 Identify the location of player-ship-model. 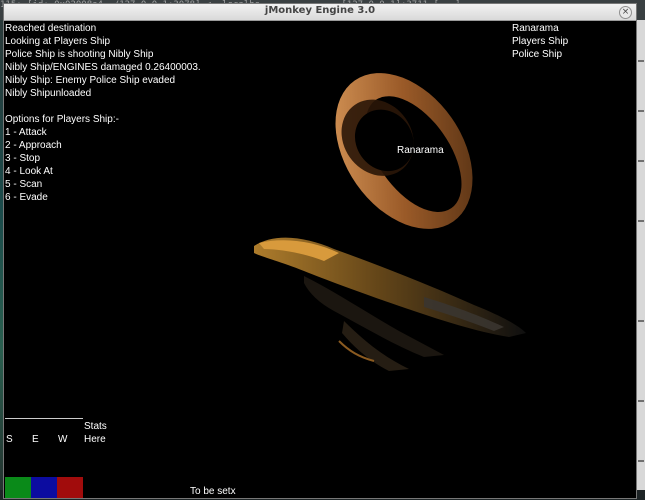
(390, 304).